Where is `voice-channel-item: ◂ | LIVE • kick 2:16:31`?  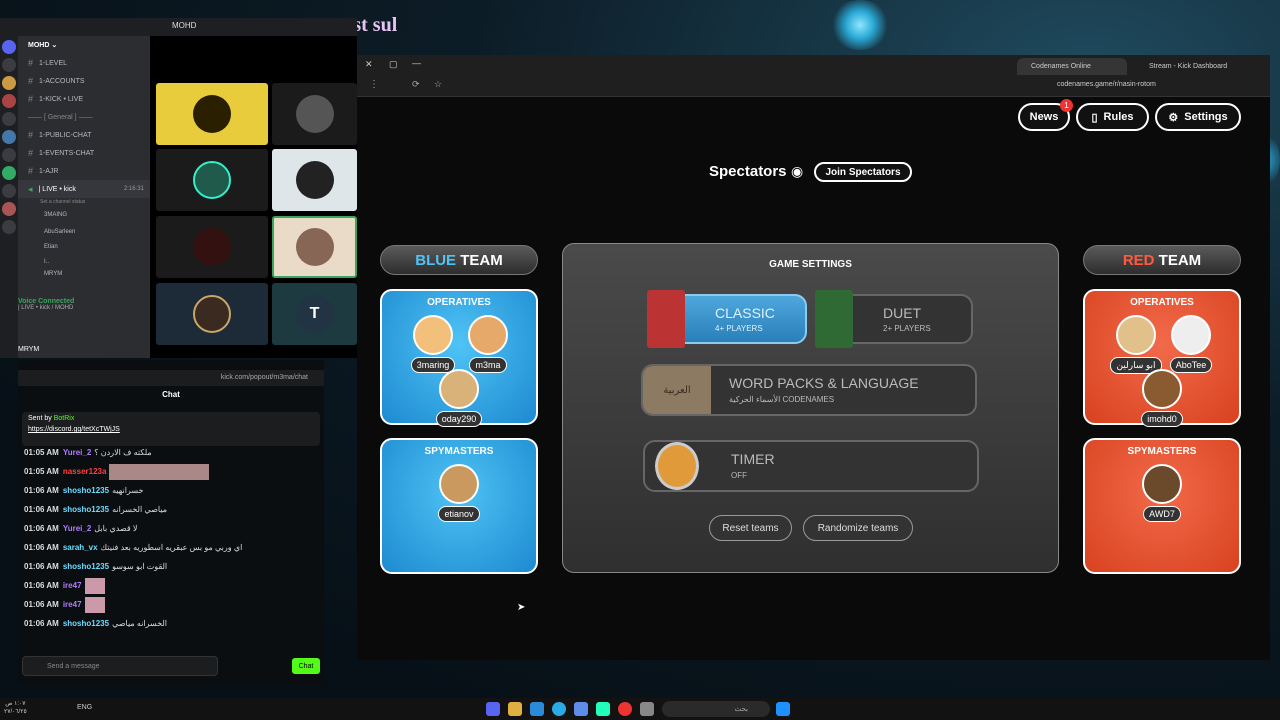 voice-channel-item: ◂ | LIVE • kick 2:16:31 is located at coordinates (84, 189).